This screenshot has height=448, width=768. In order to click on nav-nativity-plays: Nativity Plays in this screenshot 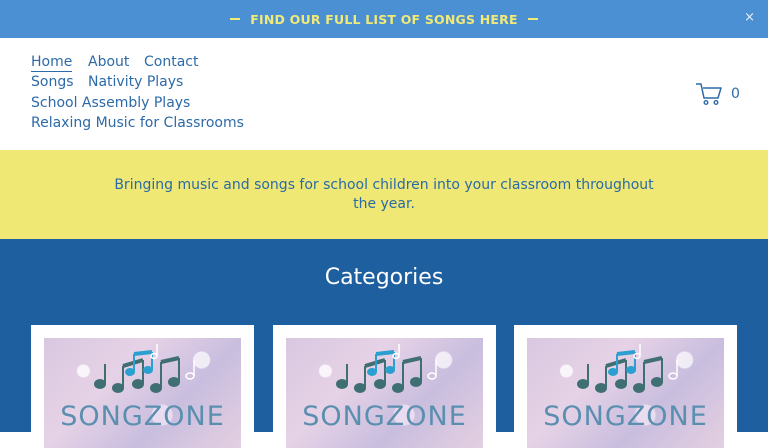, I will do `click(135, 82)`.